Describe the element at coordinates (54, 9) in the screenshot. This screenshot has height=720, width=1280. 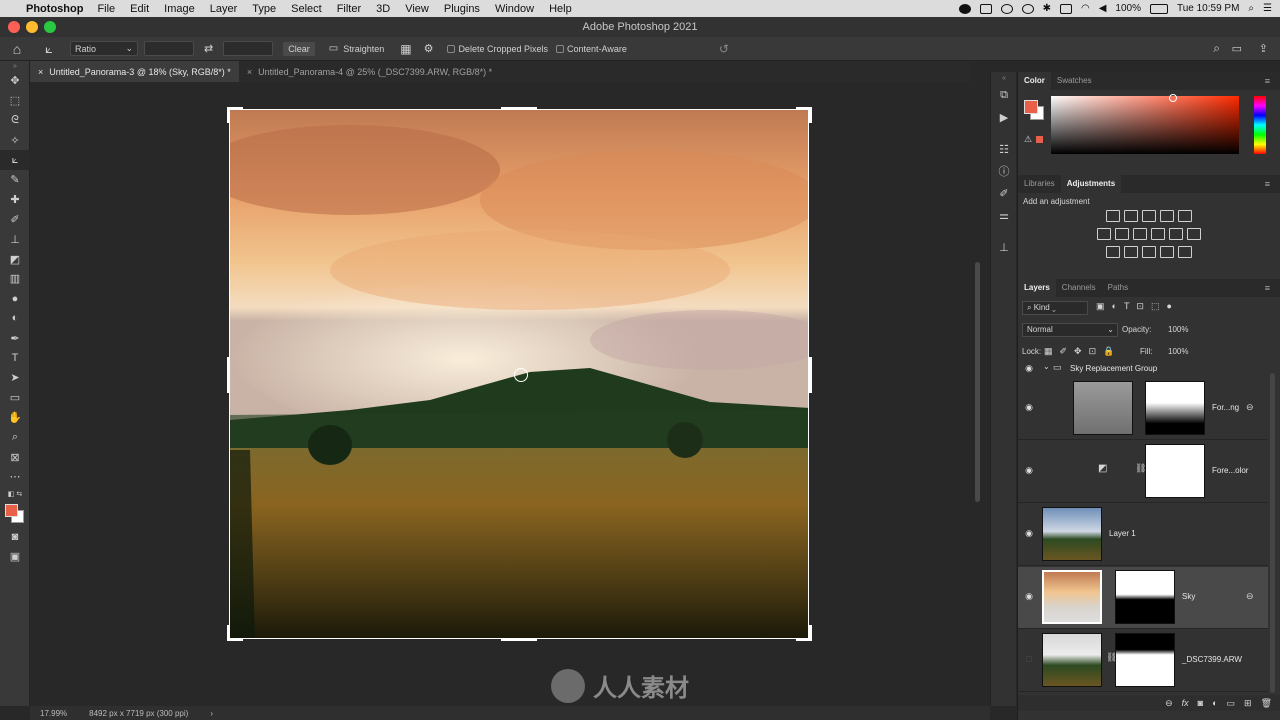
I see `app-menu: Photoshop` at that location.